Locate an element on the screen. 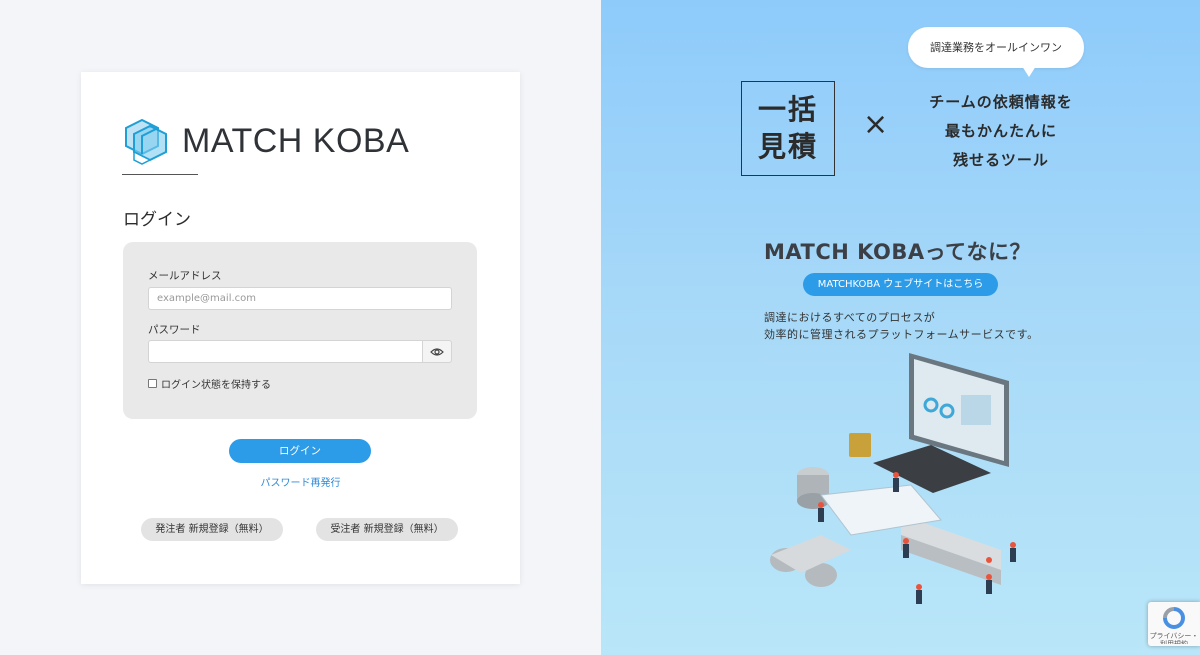 This screenshot has height=655, width=1200. desc-line2: 効率的に管理されるプラットフォームサービスです。 is located at coordinates (901, 334).